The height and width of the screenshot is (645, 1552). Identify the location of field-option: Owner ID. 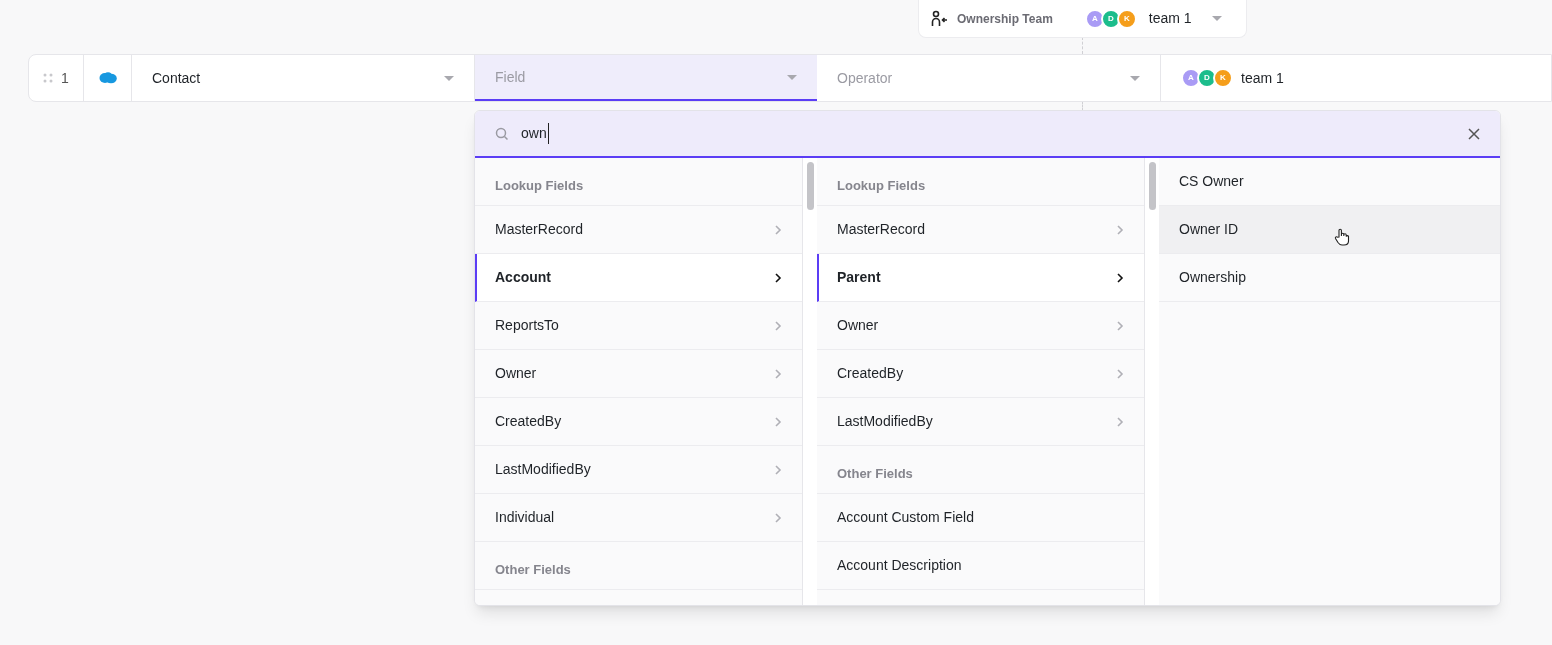
(1329, 230).